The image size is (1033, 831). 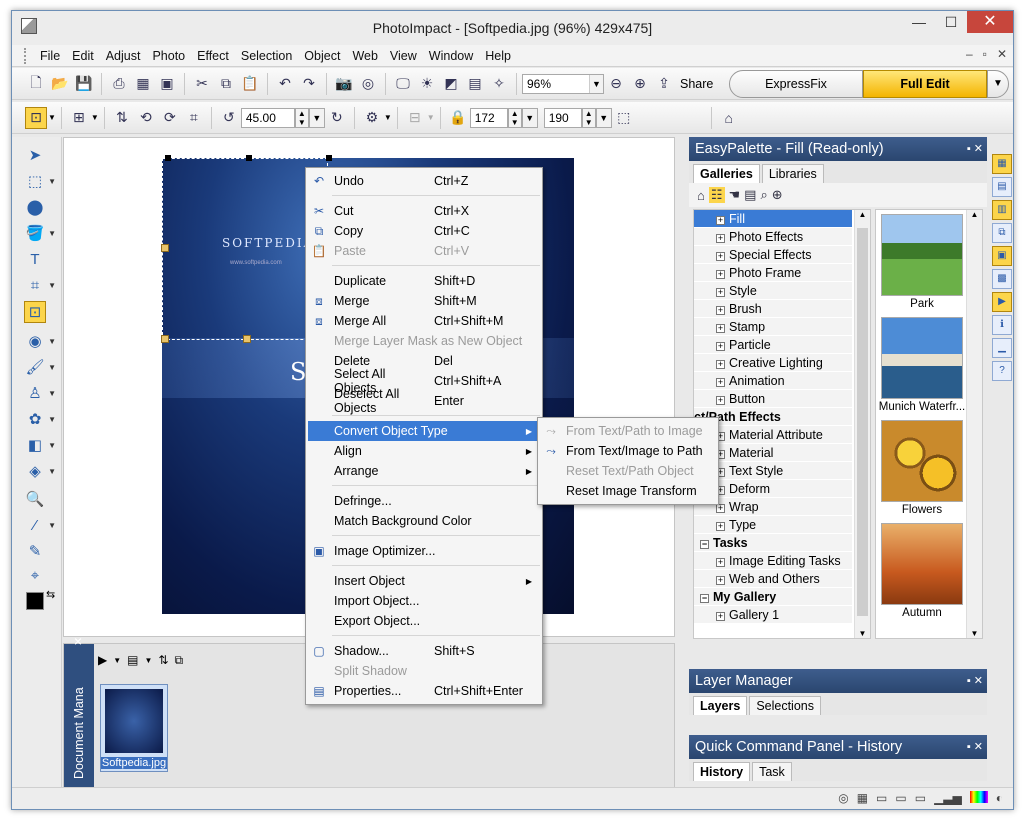 What do you see at coordinates (35, 260) in the screenshot?
I see `text-tool-icon: T` at bounding box center [35, 260].